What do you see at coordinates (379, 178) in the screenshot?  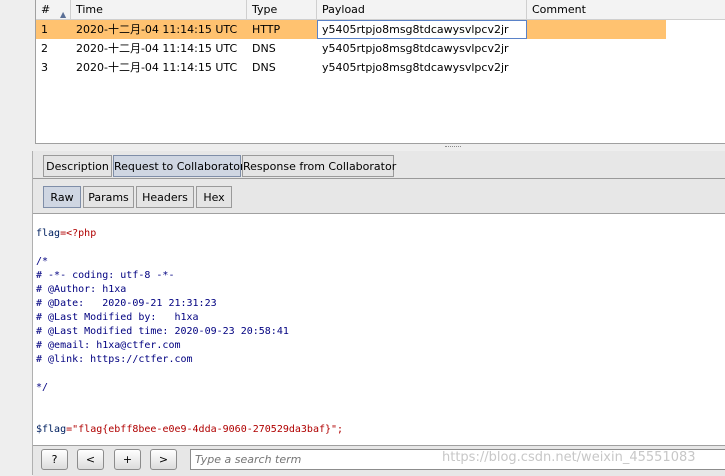 I see `tab-divider` at bounding box center [379, 178].